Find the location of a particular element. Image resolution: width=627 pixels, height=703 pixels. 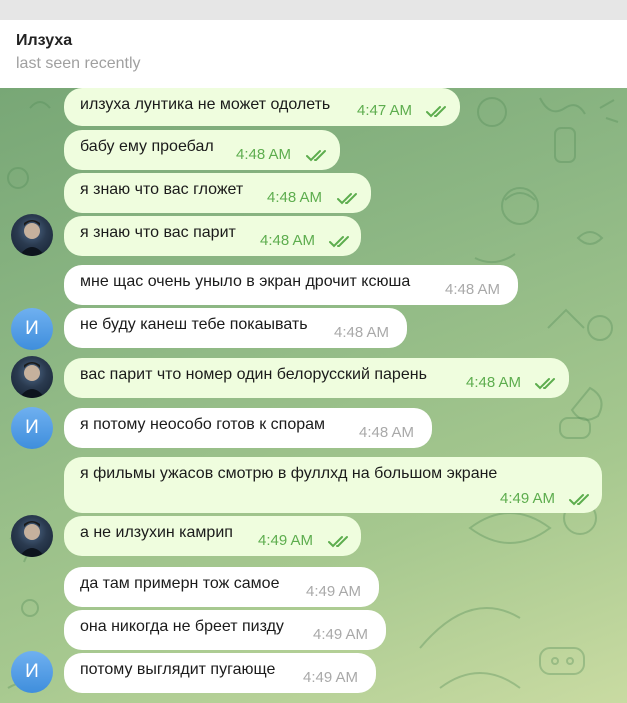

message-bubble: а не илзухин камрип 4:49 AM is located at coordinates (212, 536).